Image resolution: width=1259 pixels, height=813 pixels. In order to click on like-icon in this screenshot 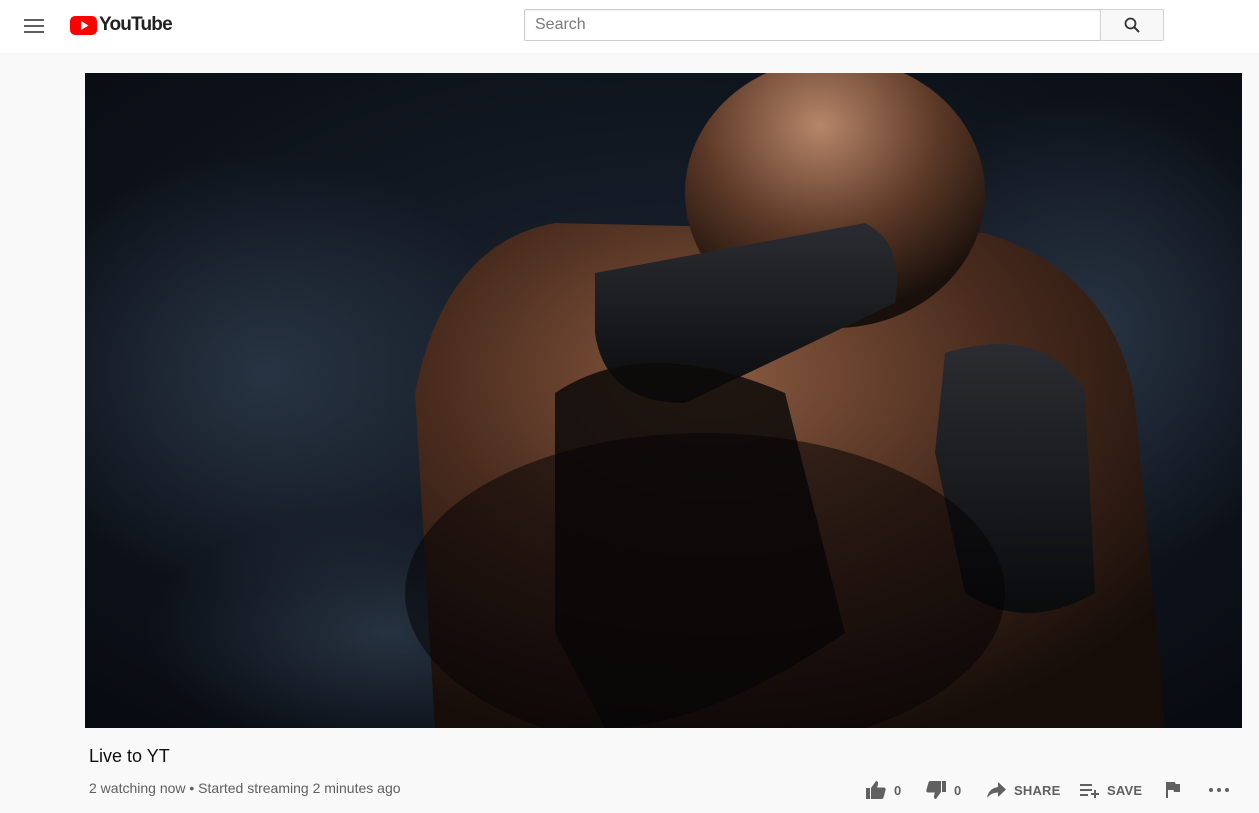, I will do `click(876, 790)`.